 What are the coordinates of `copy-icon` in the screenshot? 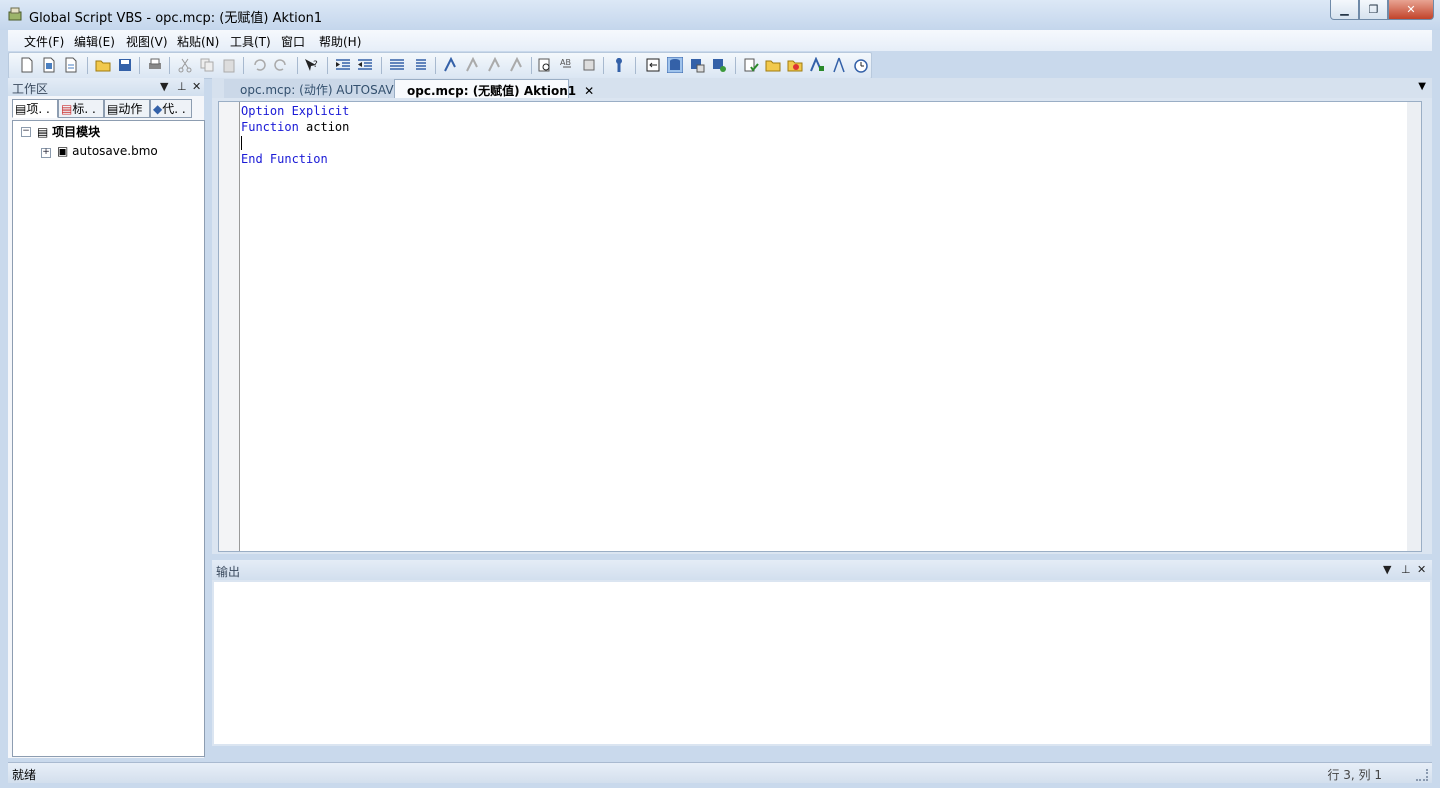 It's located at (207, 65).